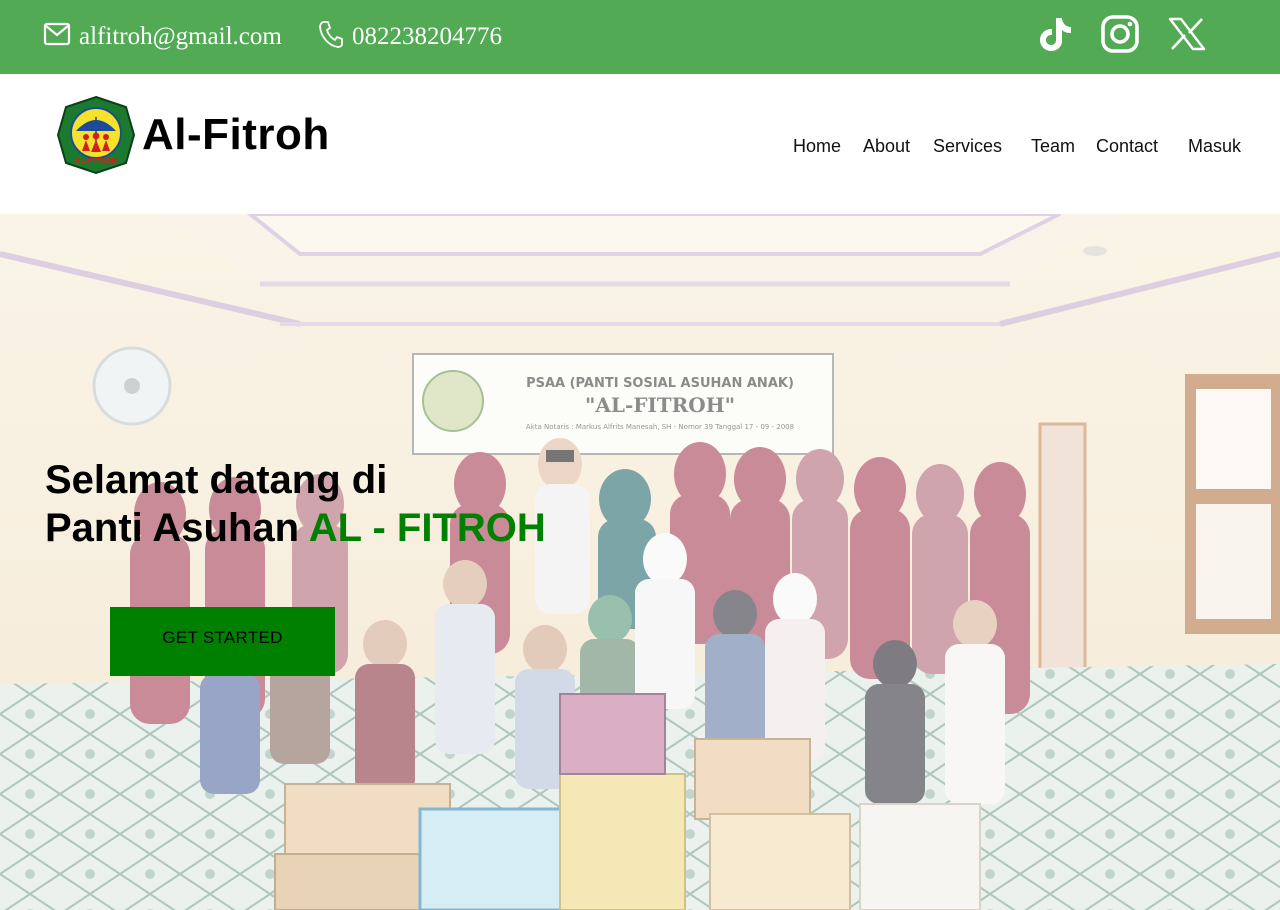 This screenshot has width=1280, height=910. I want to click on x-icon, so click(1187, 36).